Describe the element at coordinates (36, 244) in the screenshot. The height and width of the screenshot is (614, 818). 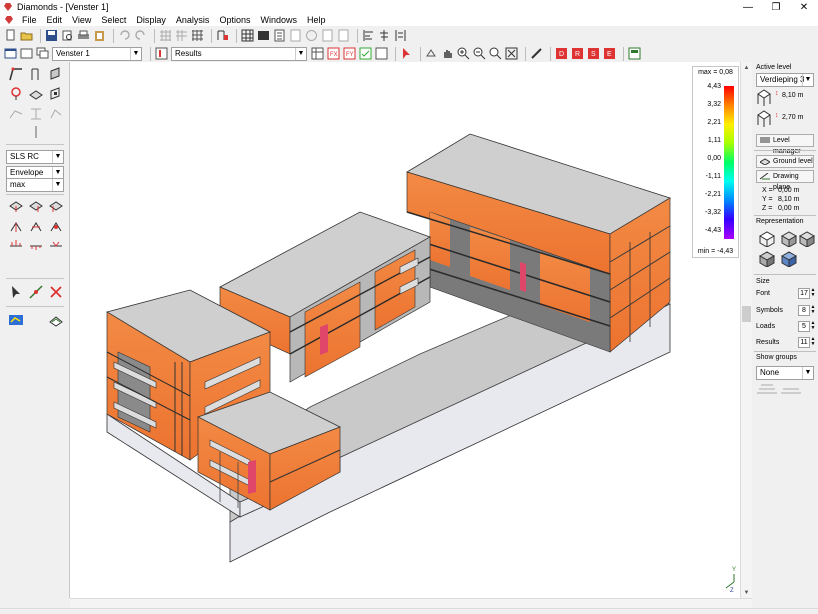
I see `result-beam-2-icon` at that location.